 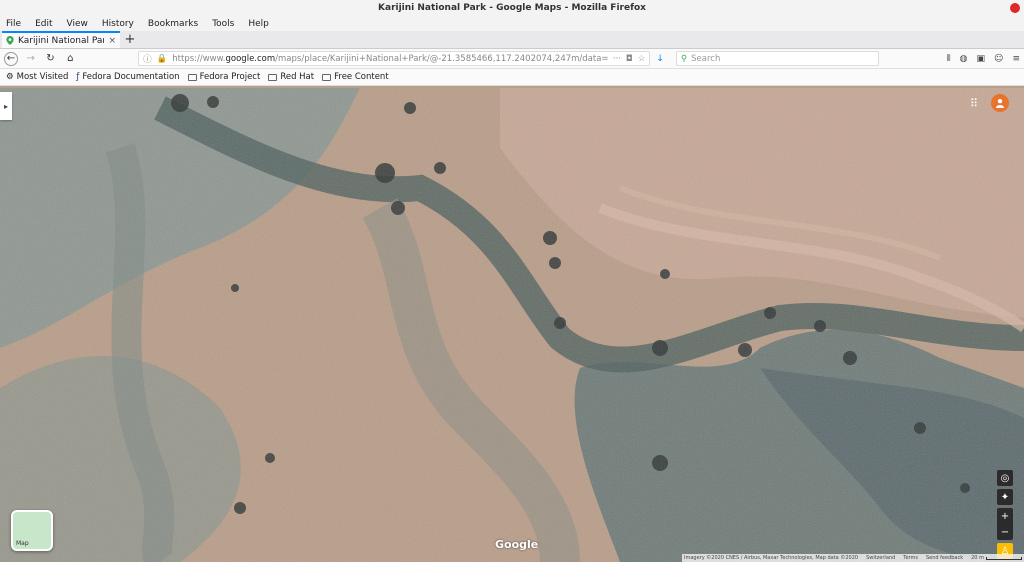 What do you see at coordinates (10, 77) in the screenshot?
I see `gear-icon: ⚙` at bounding box center [10, 77].